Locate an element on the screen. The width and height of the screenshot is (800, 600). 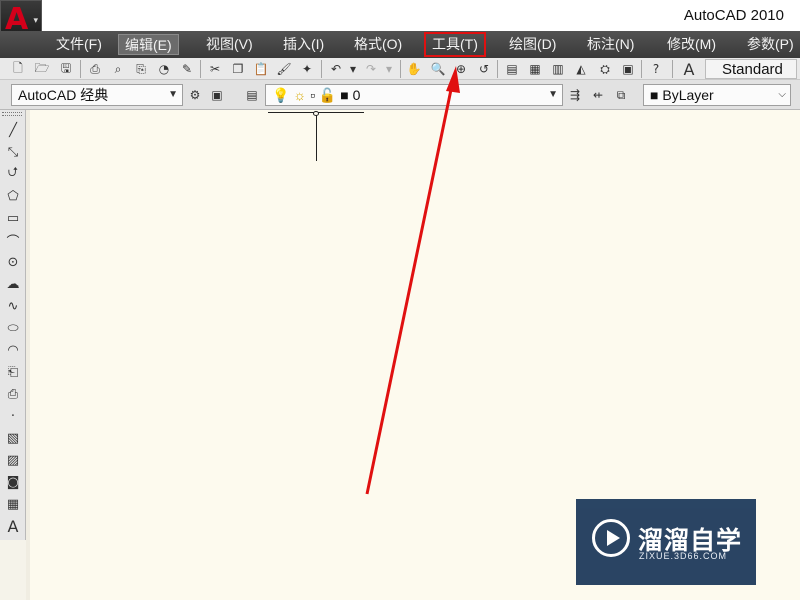
menu-dimension: 标注(N) is located at coordinates (610, 44).